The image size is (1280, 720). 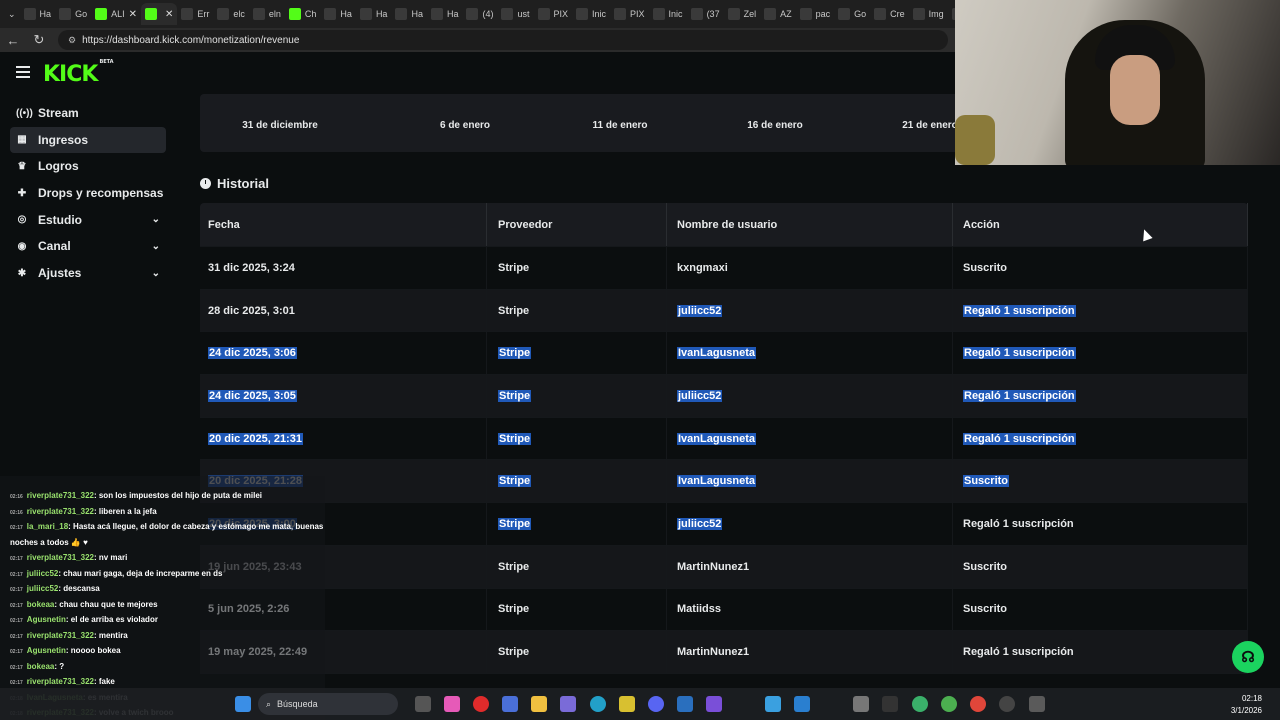 What do you see at coordinates (88, 246) in the screenshot?
I see `sidebar-item-canal: ◉ Canal ⌄` at bounding box center [88, 246].